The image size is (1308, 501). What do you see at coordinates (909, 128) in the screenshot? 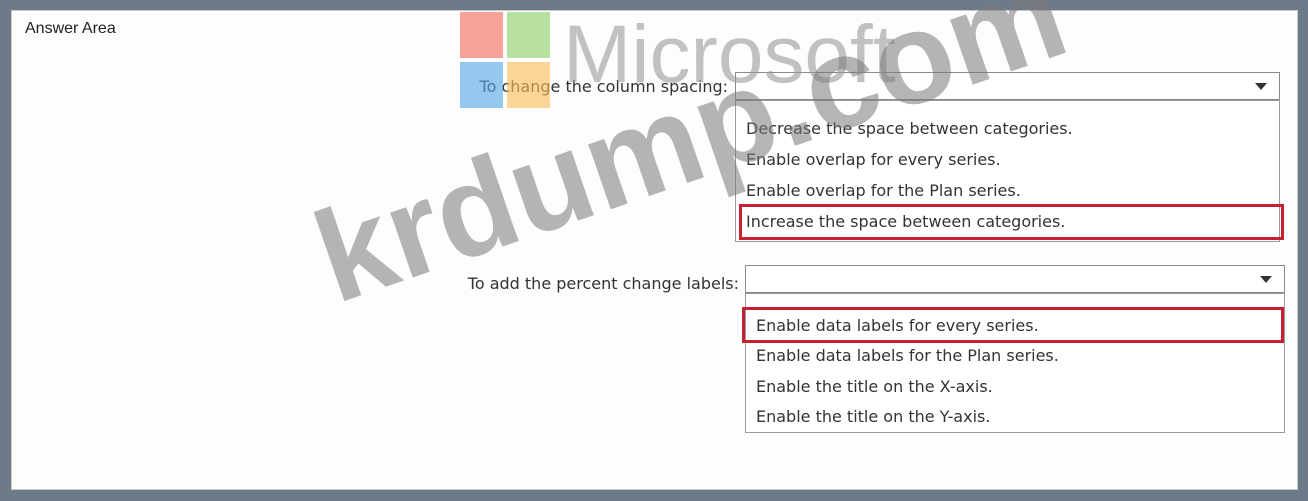
I see `option-decrease-space: Decrease the space between categories.` at bounding box center [909, 128].